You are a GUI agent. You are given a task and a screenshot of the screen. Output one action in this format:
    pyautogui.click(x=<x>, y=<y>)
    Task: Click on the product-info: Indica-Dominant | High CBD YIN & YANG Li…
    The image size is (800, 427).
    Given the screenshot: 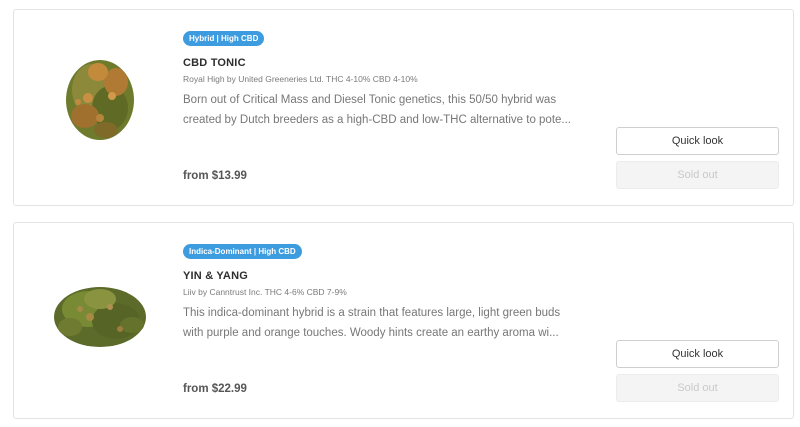 What is the action you would take?
    pyautogui.click(x=393, y=292)
    